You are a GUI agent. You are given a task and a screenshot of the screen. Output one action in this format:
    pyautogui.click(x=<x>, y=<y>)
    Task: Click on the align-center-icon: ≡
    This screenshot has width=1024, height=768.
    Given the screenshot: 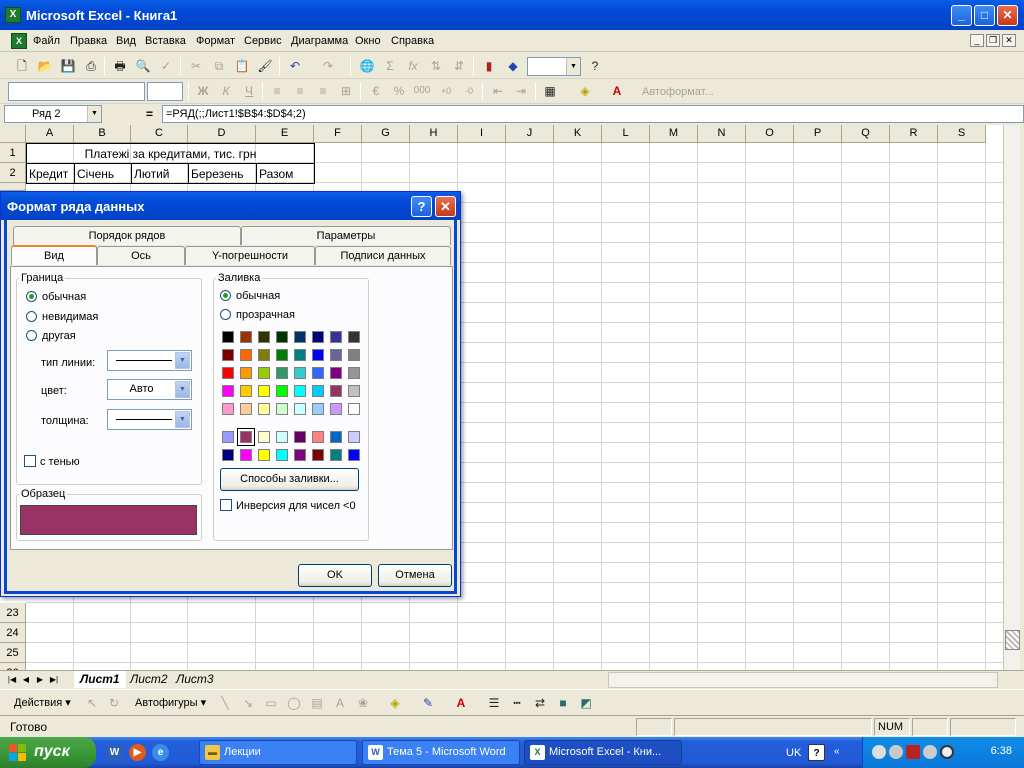 What is the action you would take?
    pyautogui.click(x=300, y=91)
    